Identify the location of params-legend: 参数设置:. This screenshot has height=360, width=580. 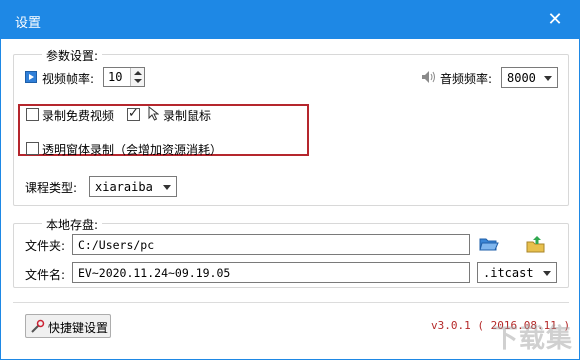
(72, 55).